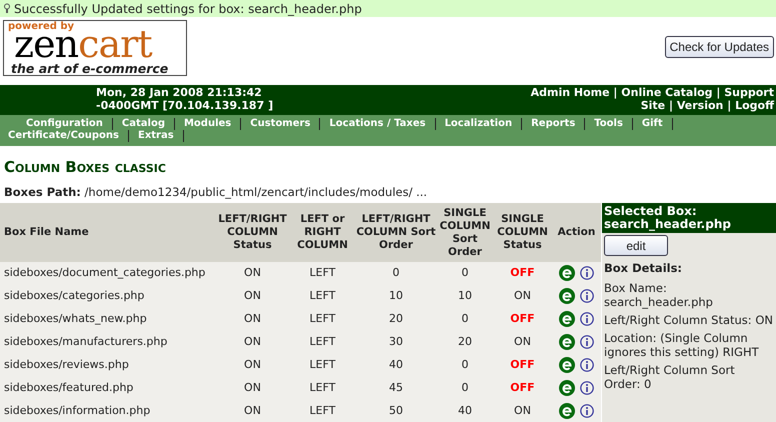  I want to click on menu-item: Configuration, so click(65, 124).